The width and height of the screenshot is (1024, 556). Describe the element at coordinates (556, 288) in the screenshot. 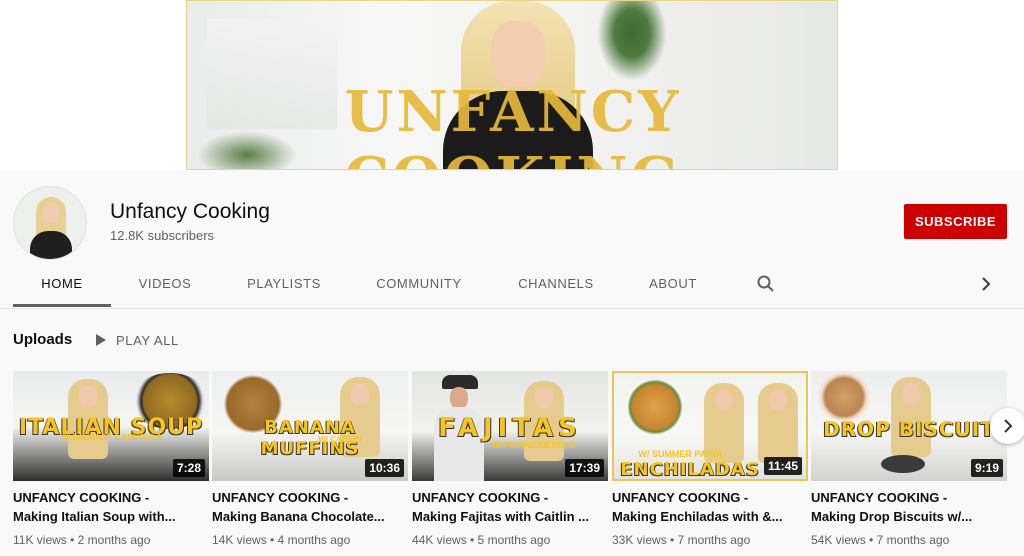

I see `tab-channels: CHANNELS` at that location.